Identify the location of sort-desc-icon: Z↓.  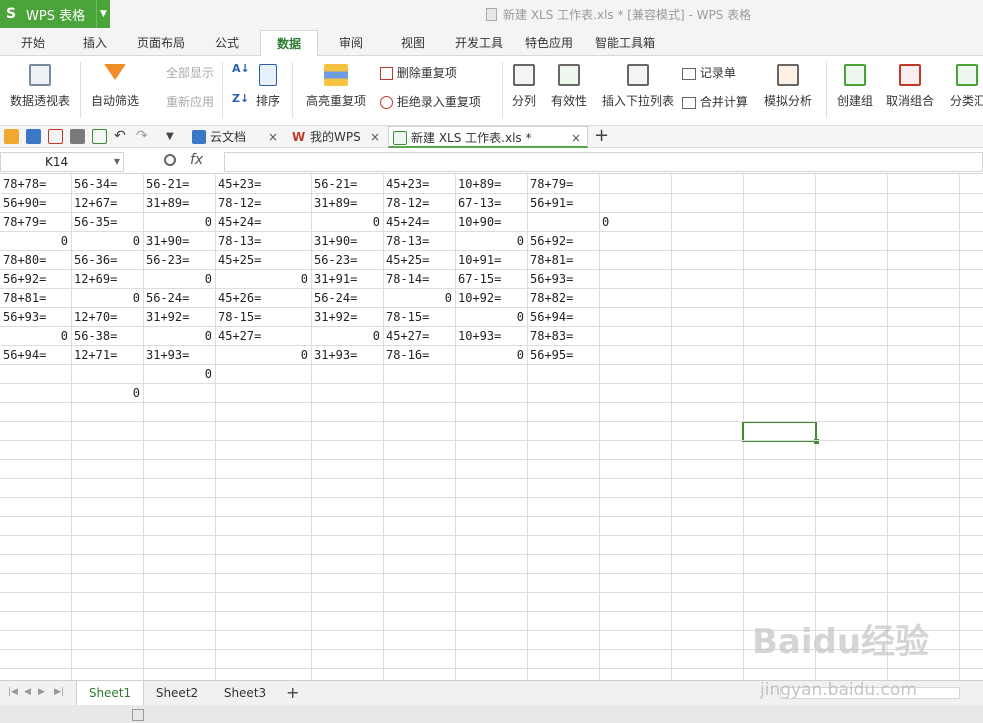
(240, 98).